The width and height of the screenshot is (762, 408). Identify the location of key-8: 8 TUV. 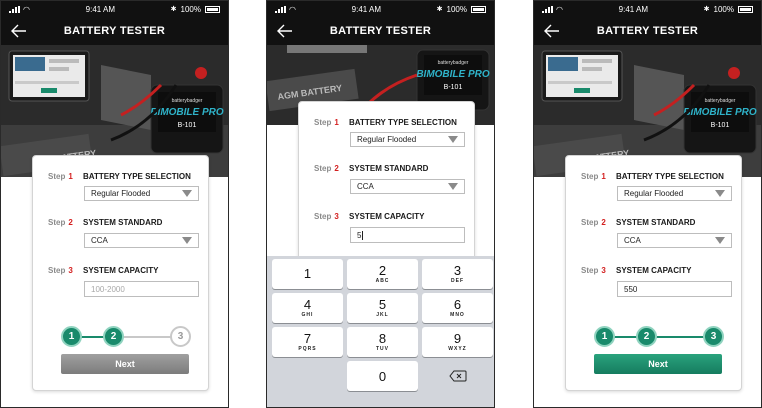
(382, 342).